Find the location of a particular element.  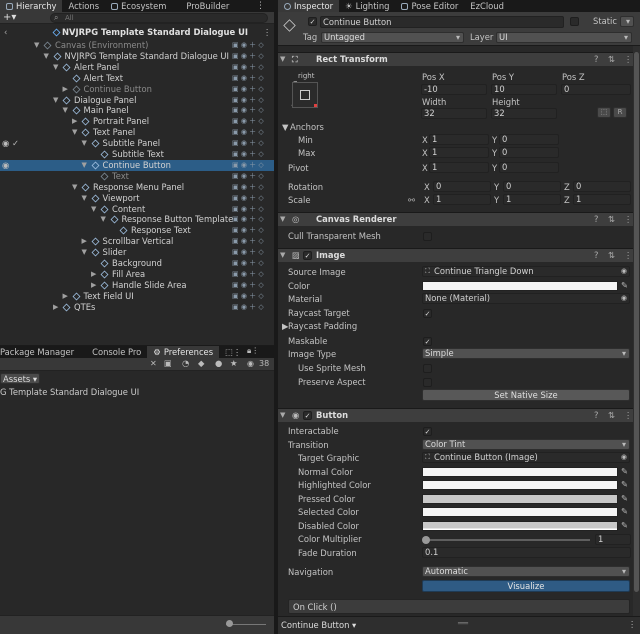

close-icon: ✕ is located at coordinates (153, 363).